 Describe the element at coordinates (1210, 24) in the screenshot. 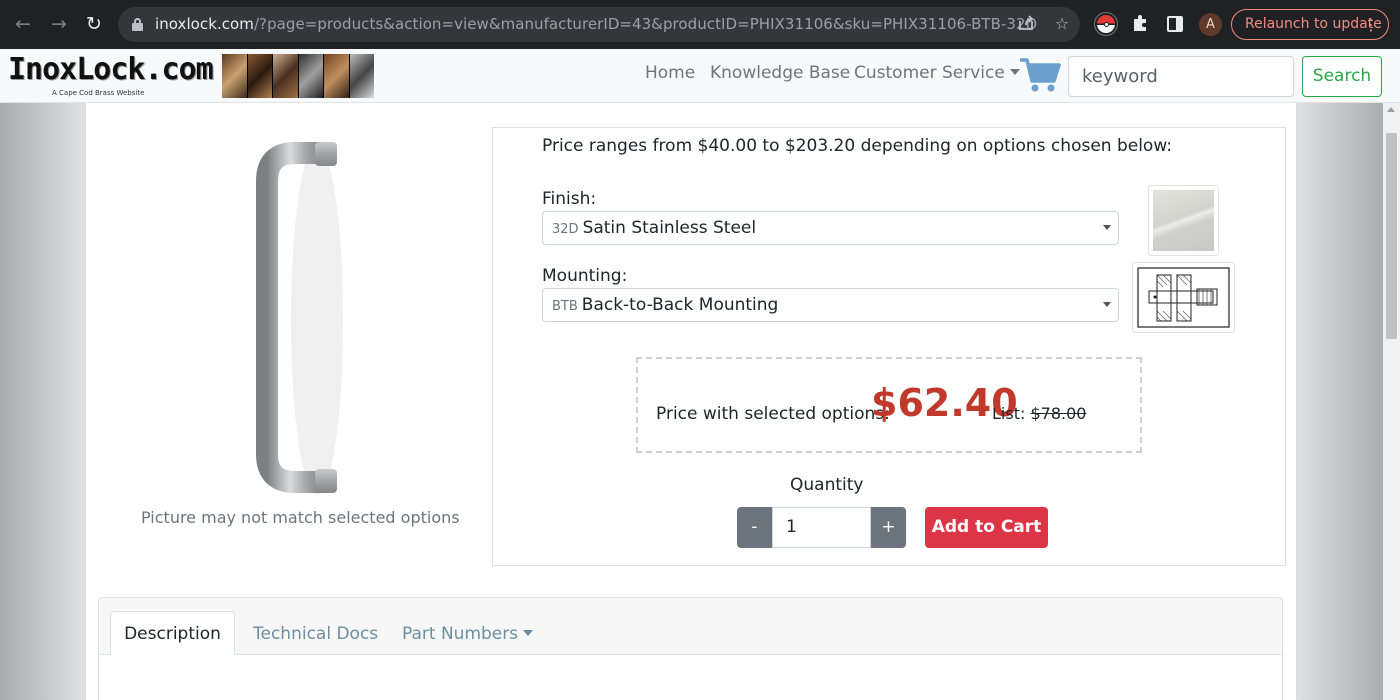

I see `avatar: A` at that location.